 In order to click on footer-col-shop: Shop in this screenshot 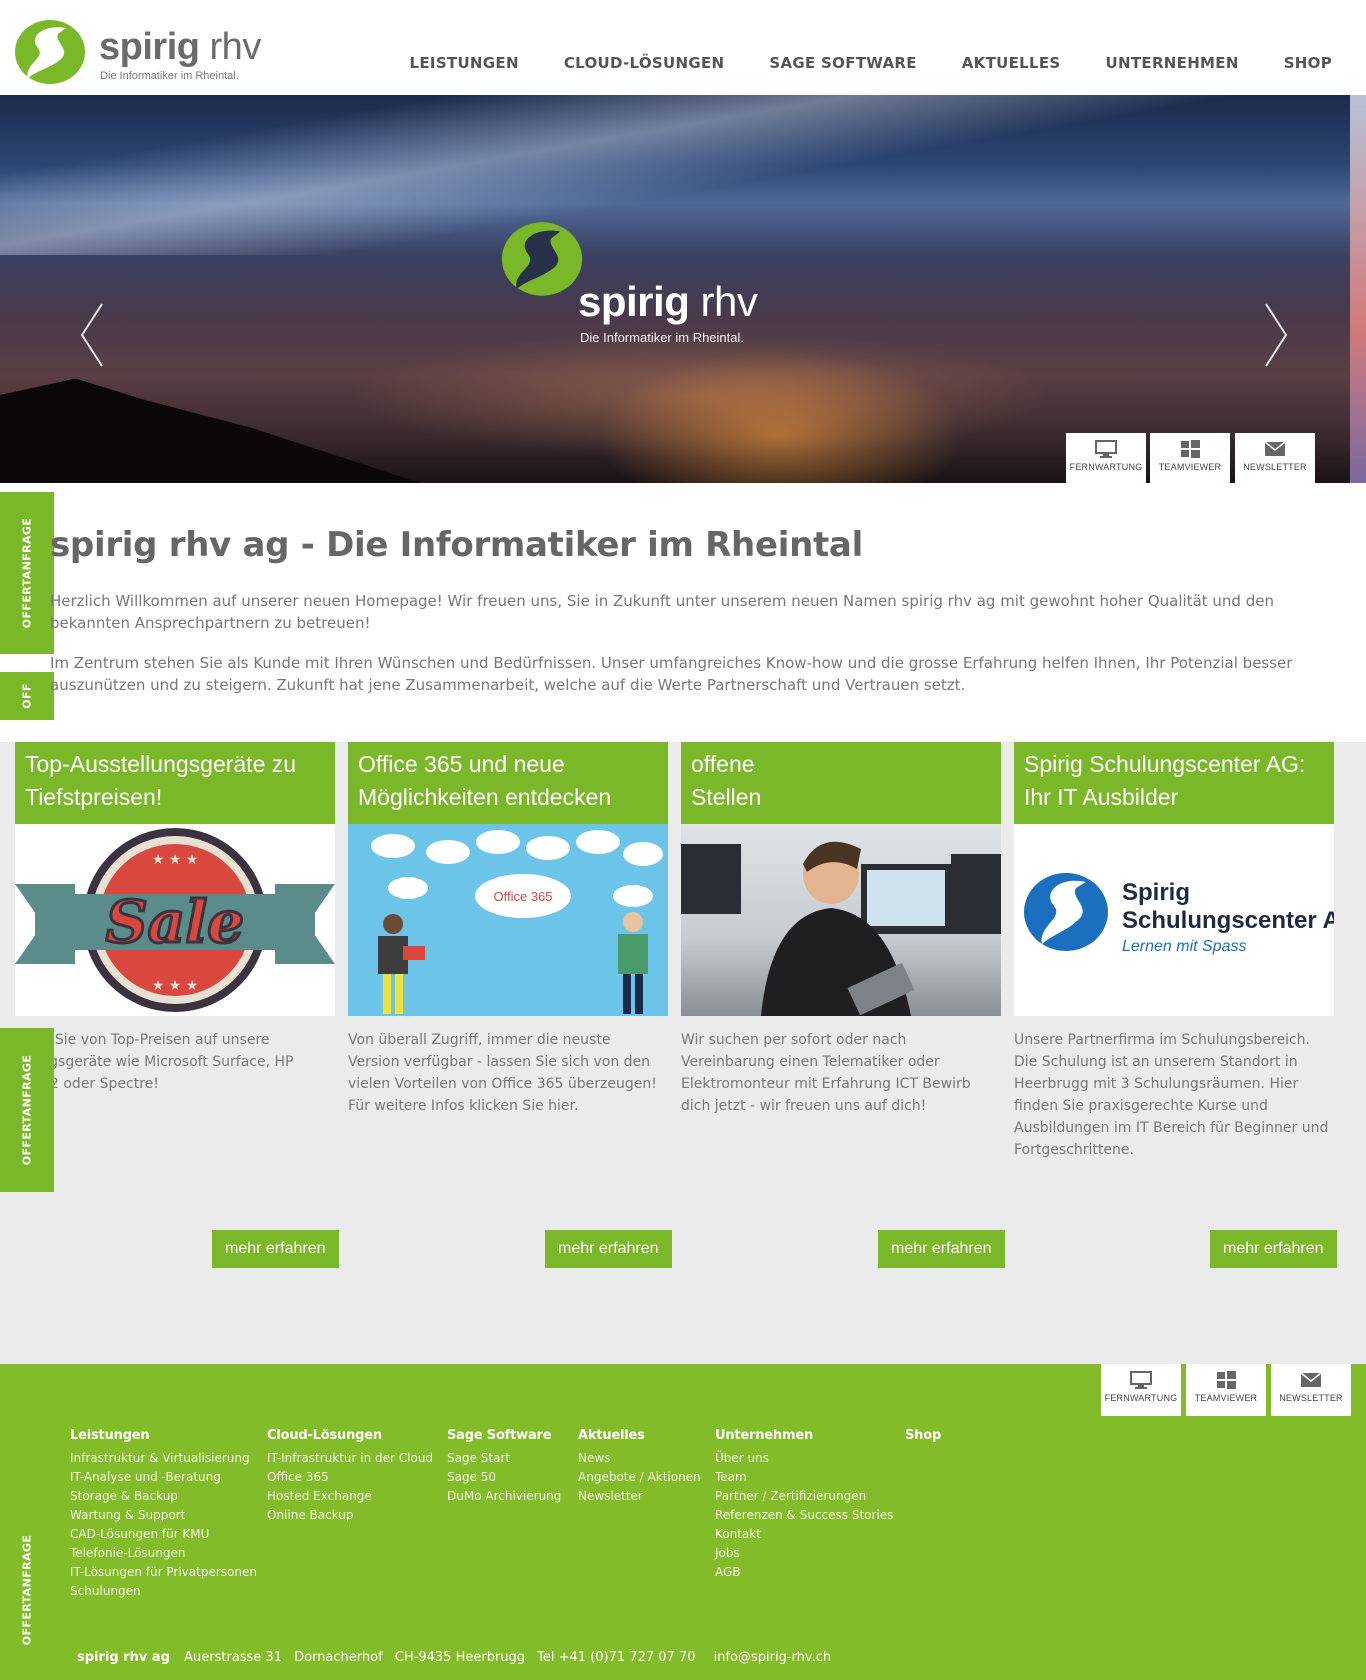, I will do `click(923, 1438)`.